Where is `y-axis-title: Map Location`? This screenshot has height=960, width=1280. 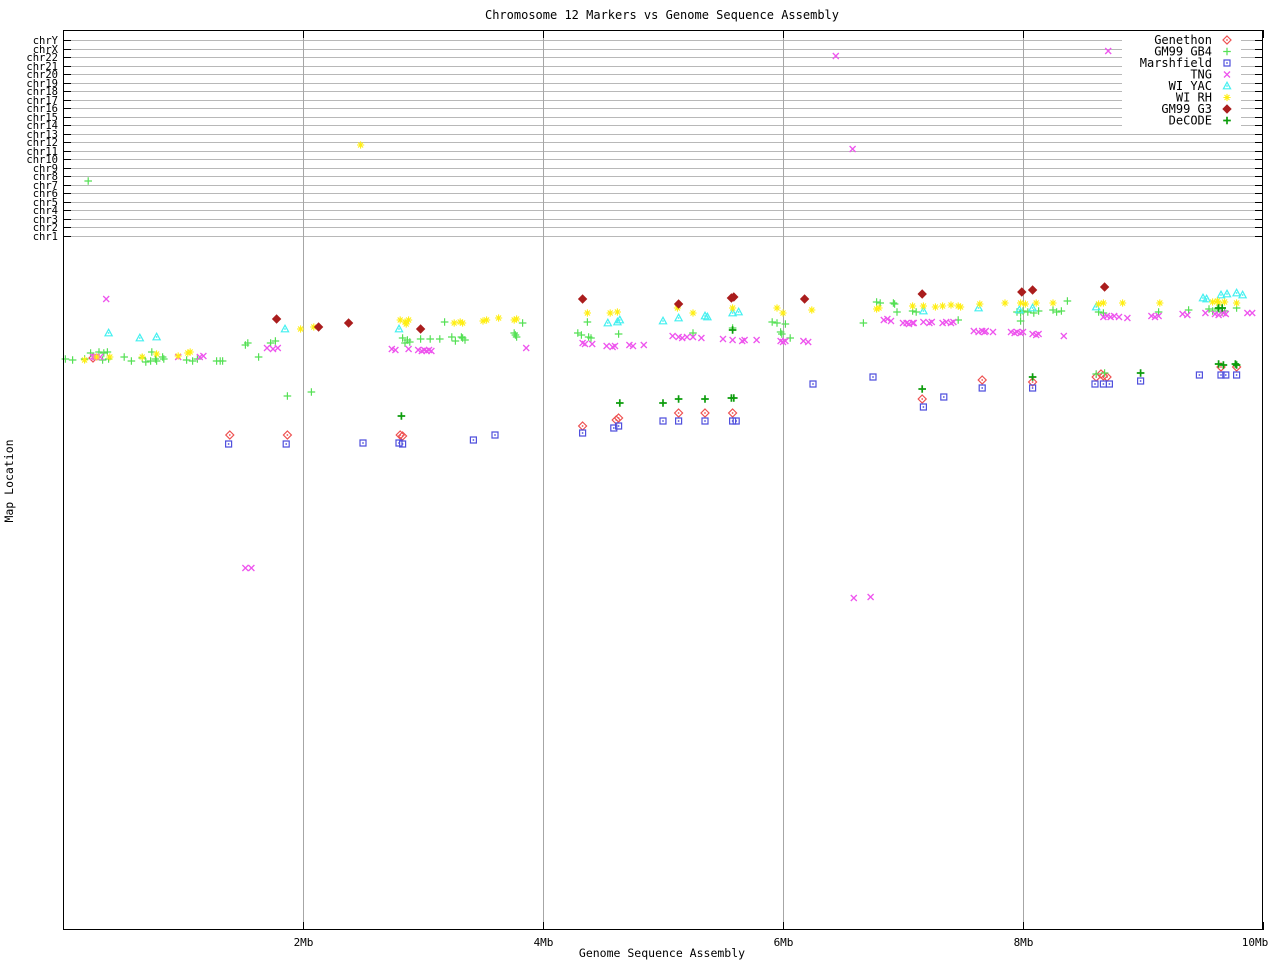
y-axis-title: Map Location is located at coordinates (9, 480).